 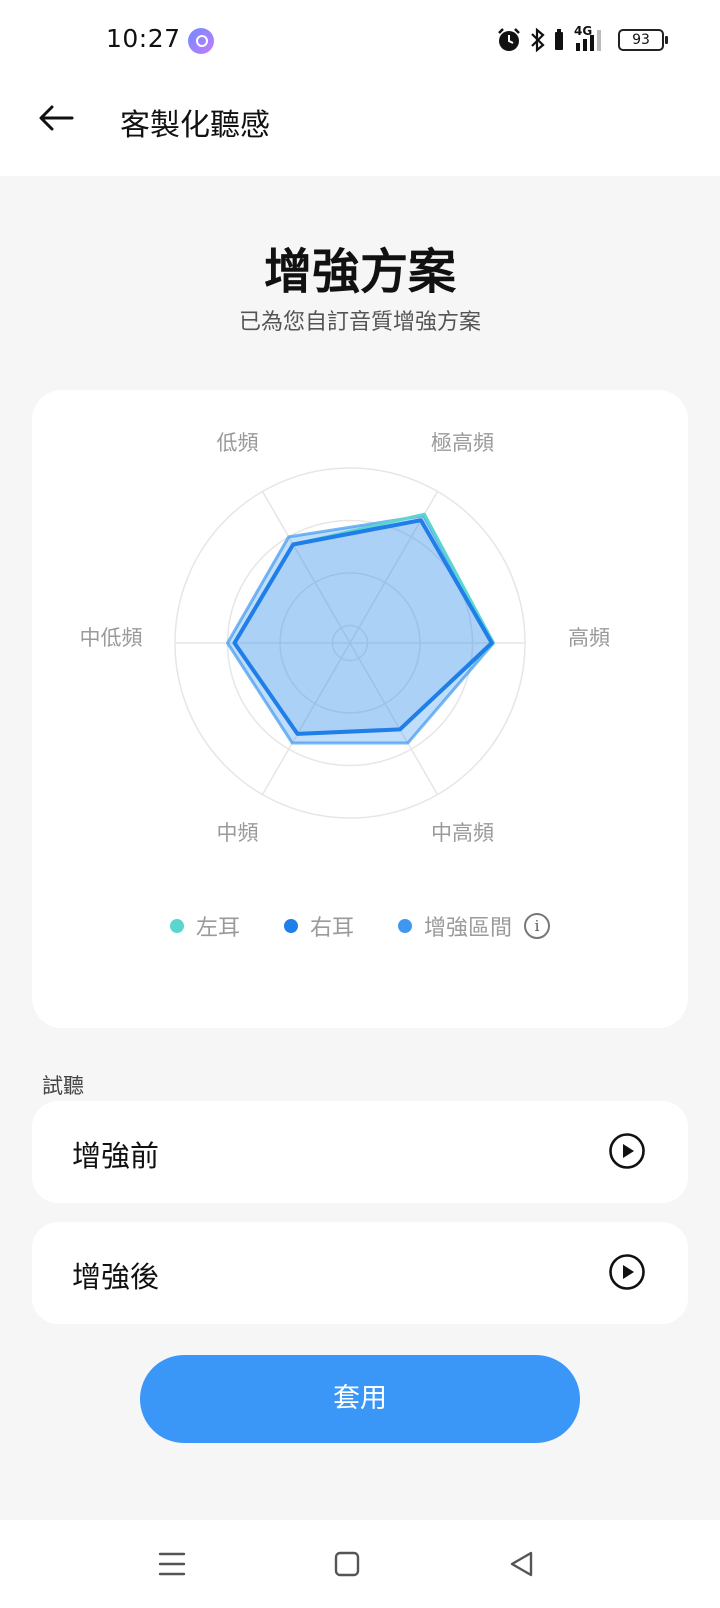 I want to click on legend-dot-left-ear, so click(x=176, y=926).